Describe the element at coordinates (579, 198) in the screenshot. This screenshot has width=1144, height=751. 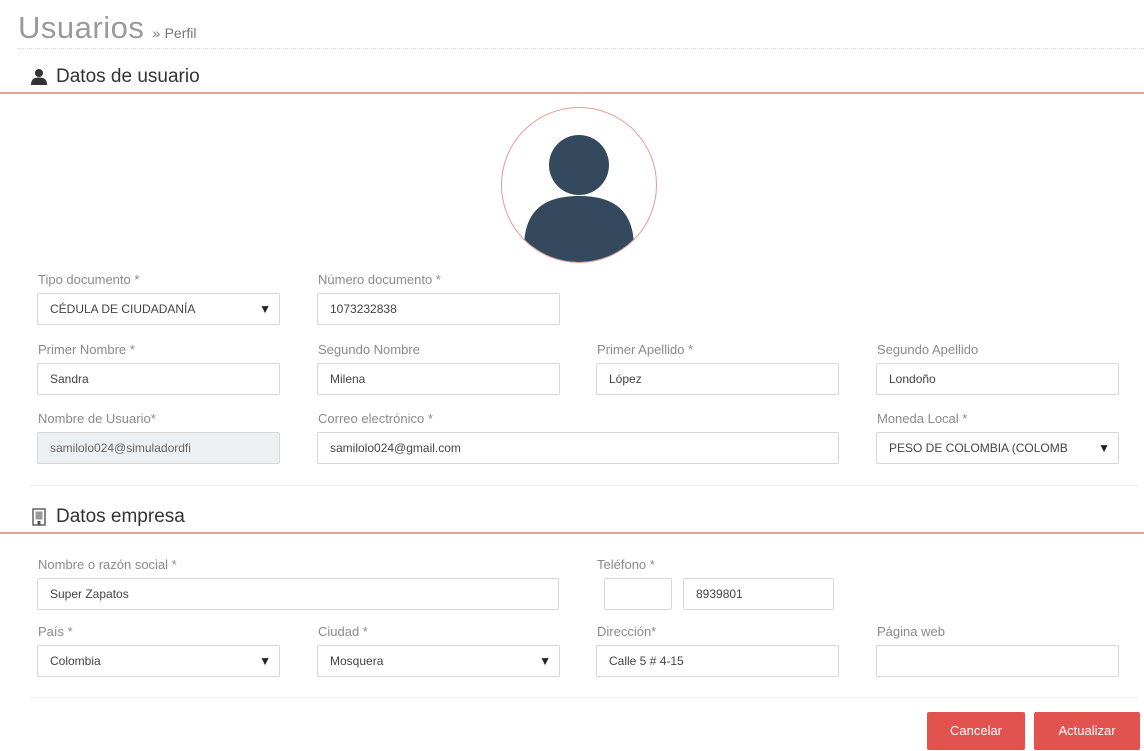
I see `avatar-placeholder-icon` at that location.